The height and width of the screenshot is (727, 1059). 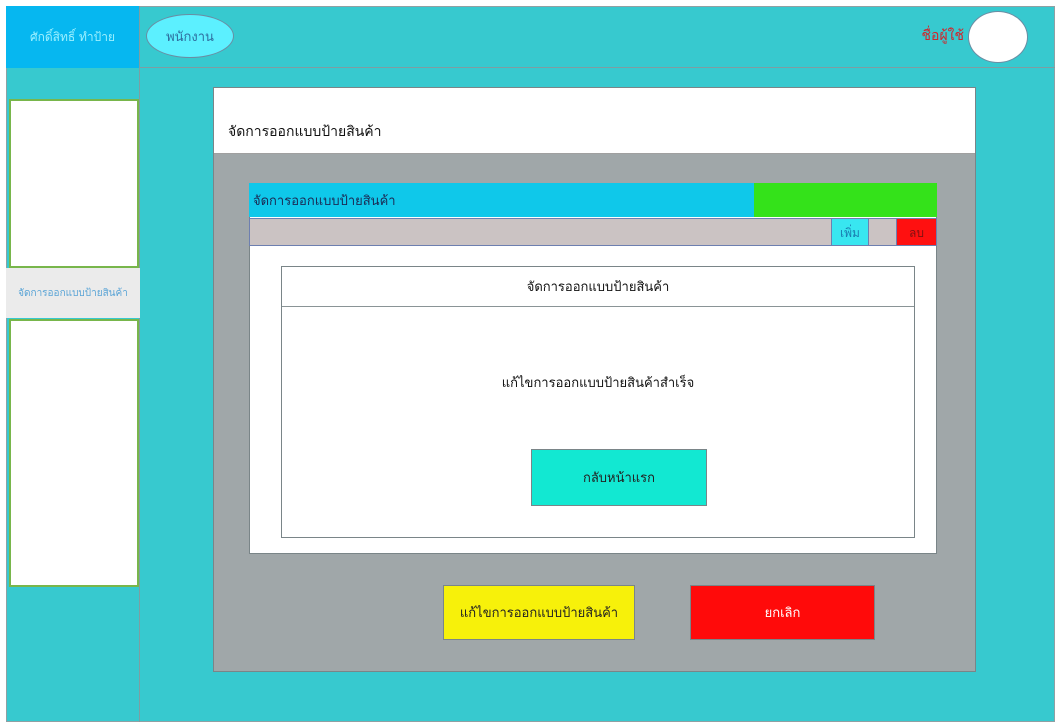 What do you see at coordinates (73, 37) in the screenshot?
I see `brand-logo: ศักดิ์สิทธิ์ ทำป้าย` at bounding box center [73, 37].